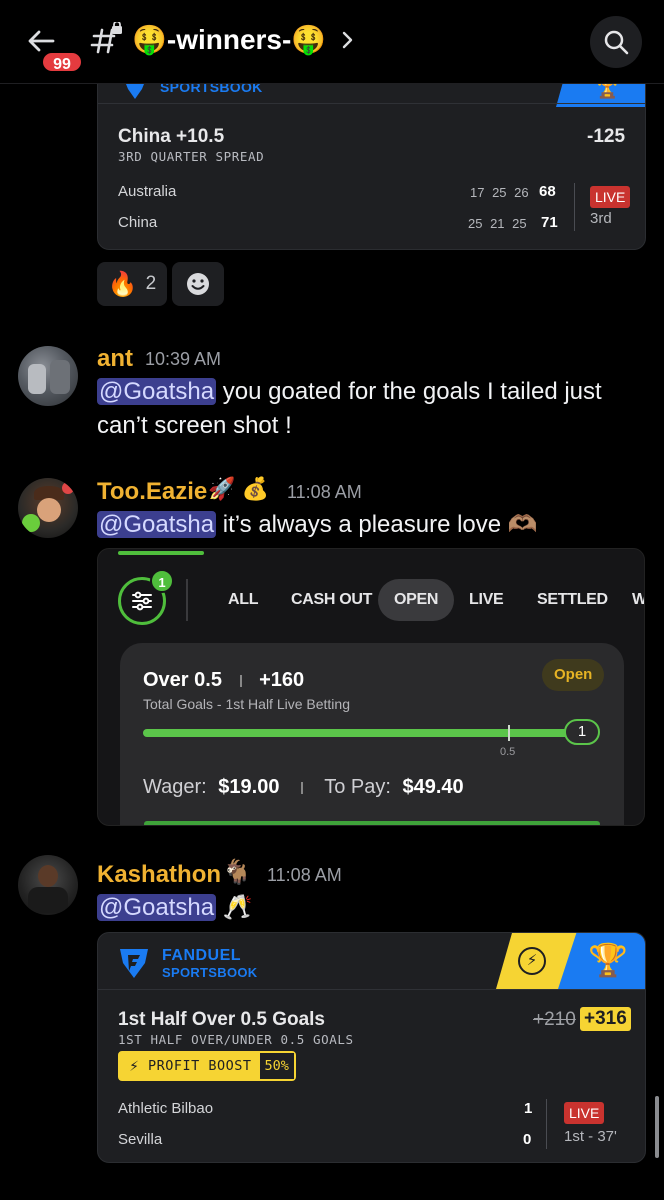 The height and width of the screenshot is (1200, 664). Describe the element at coordinates (590, 1136) in the screenshot. I see `game-period: 1st - 37'` at that location.